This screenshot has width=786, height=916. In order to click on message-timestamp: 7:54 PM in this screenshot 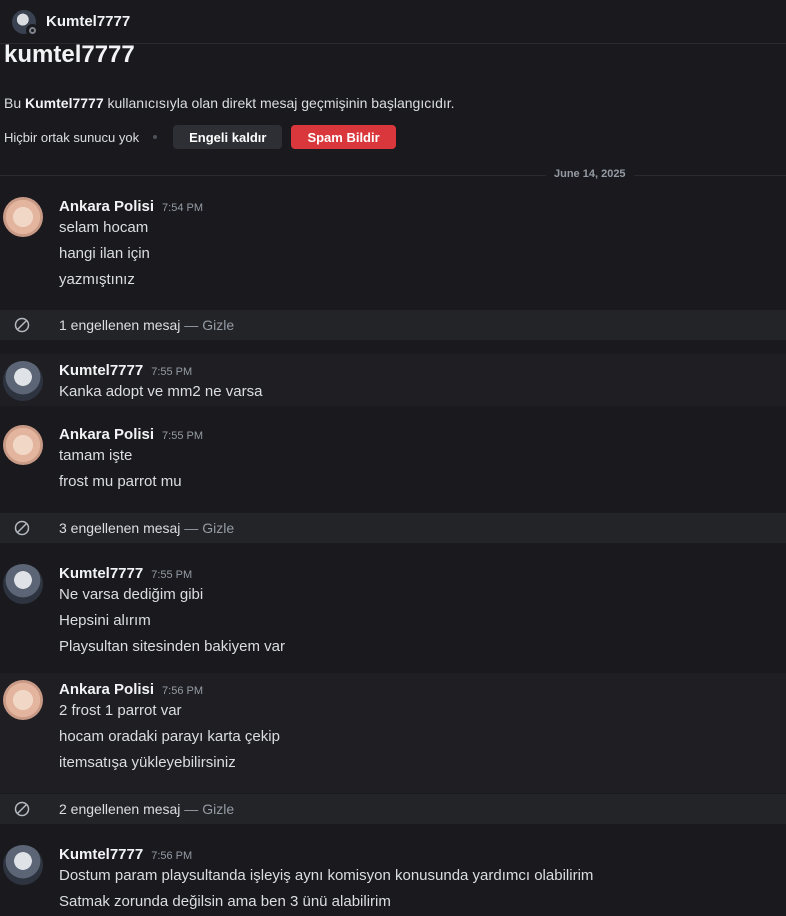, I will do `click(183, 208)`.